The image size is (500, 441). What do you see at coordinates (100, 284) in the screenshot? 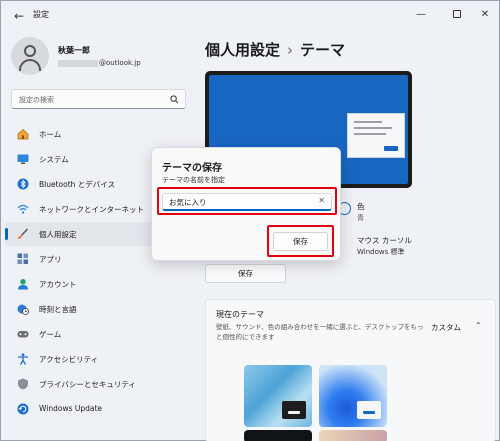
I see `sidebar-item-accounts: アカウント` at bounding box center [100, 284].